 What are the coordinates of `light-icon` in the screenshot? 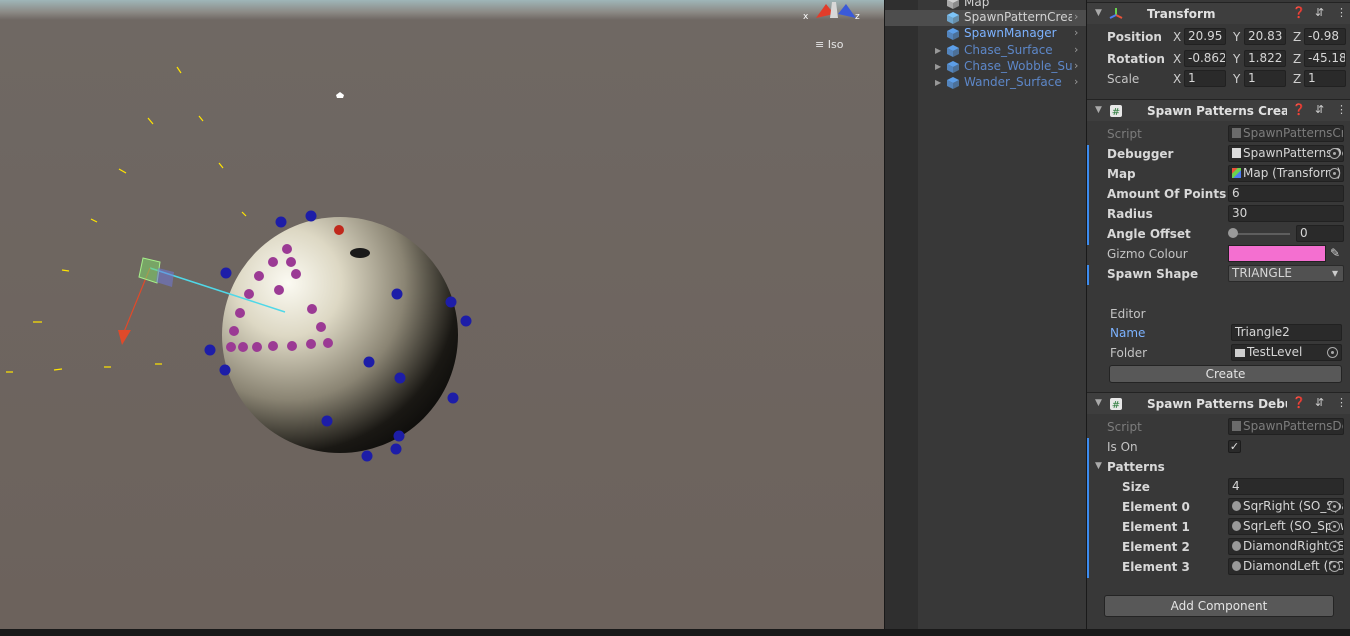 It's located at (340, 95).